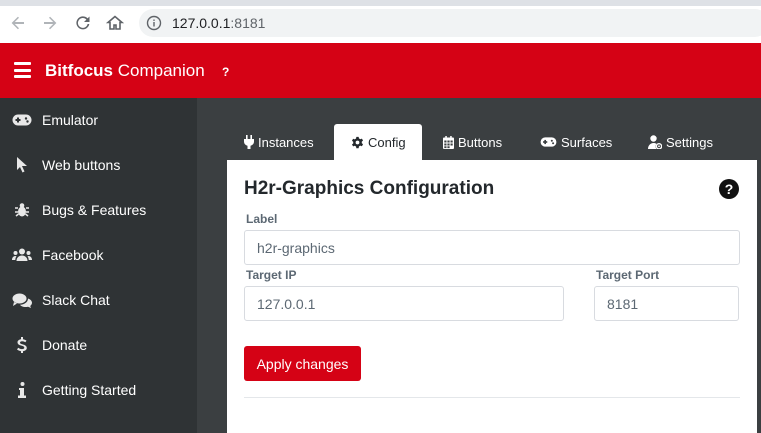  Describe the element at coordinates (81, 165) in the screenshot. I see `sidebar-item-label: Web buttons` at that location.